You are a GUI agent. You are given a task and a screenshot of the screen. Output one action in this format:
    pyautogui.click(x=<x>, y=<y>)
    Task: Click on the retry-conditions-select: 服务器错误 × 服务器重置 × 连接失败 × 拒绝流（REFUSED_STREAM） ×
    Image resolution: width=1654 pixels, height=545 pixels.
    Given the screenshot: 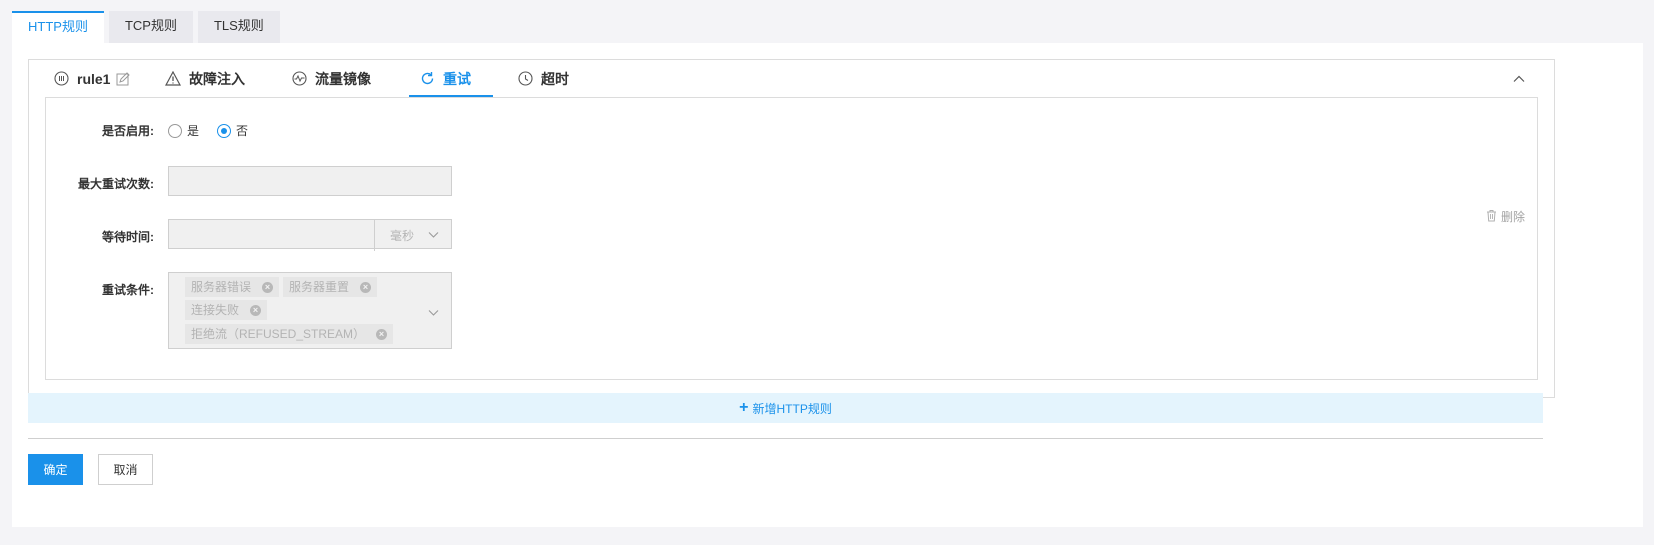 What is the action you would take?
    pyautogui.click(x=310, y=310)
    